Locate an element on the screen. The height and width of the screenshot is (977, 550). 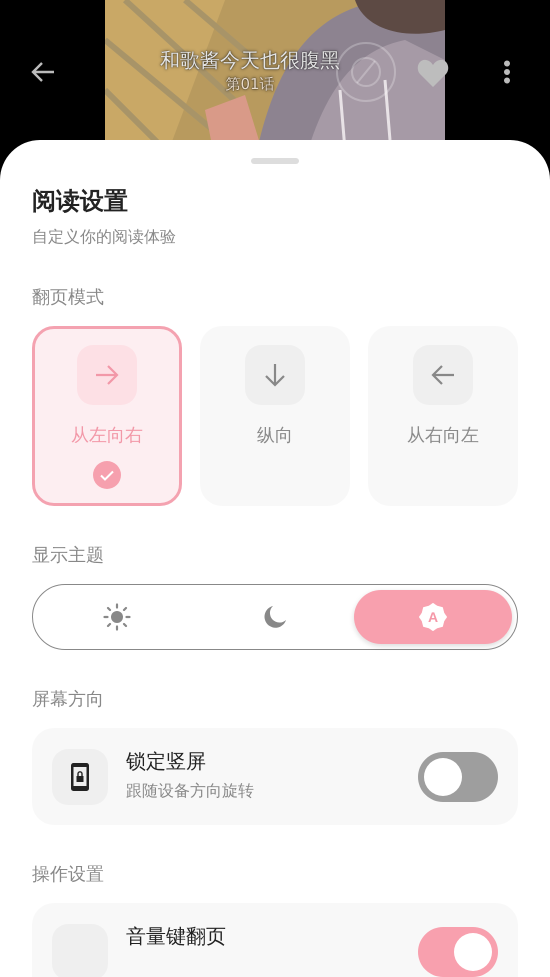
sheet-title: 阅读设置 is located at coordinates (80, 201).